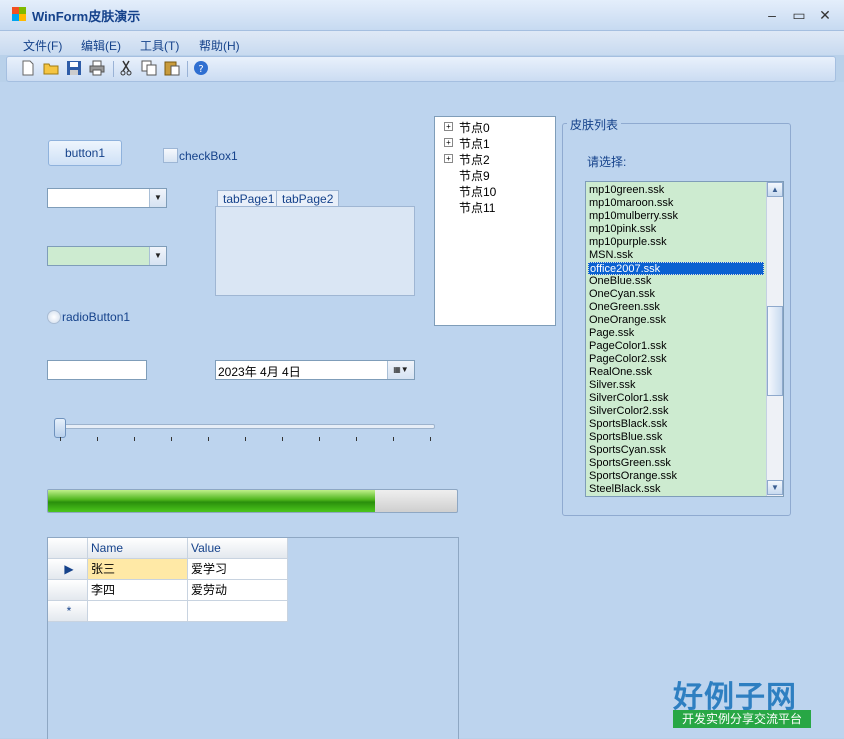 This screenshot has height=739, width=844. Describe the element at coordinates (74, 68) in the screenshot. I see `save-icon` at that location.